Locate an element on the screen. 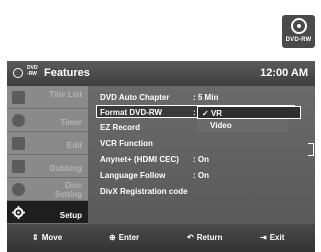  move-label: Move is located at coordinates (52, 237).